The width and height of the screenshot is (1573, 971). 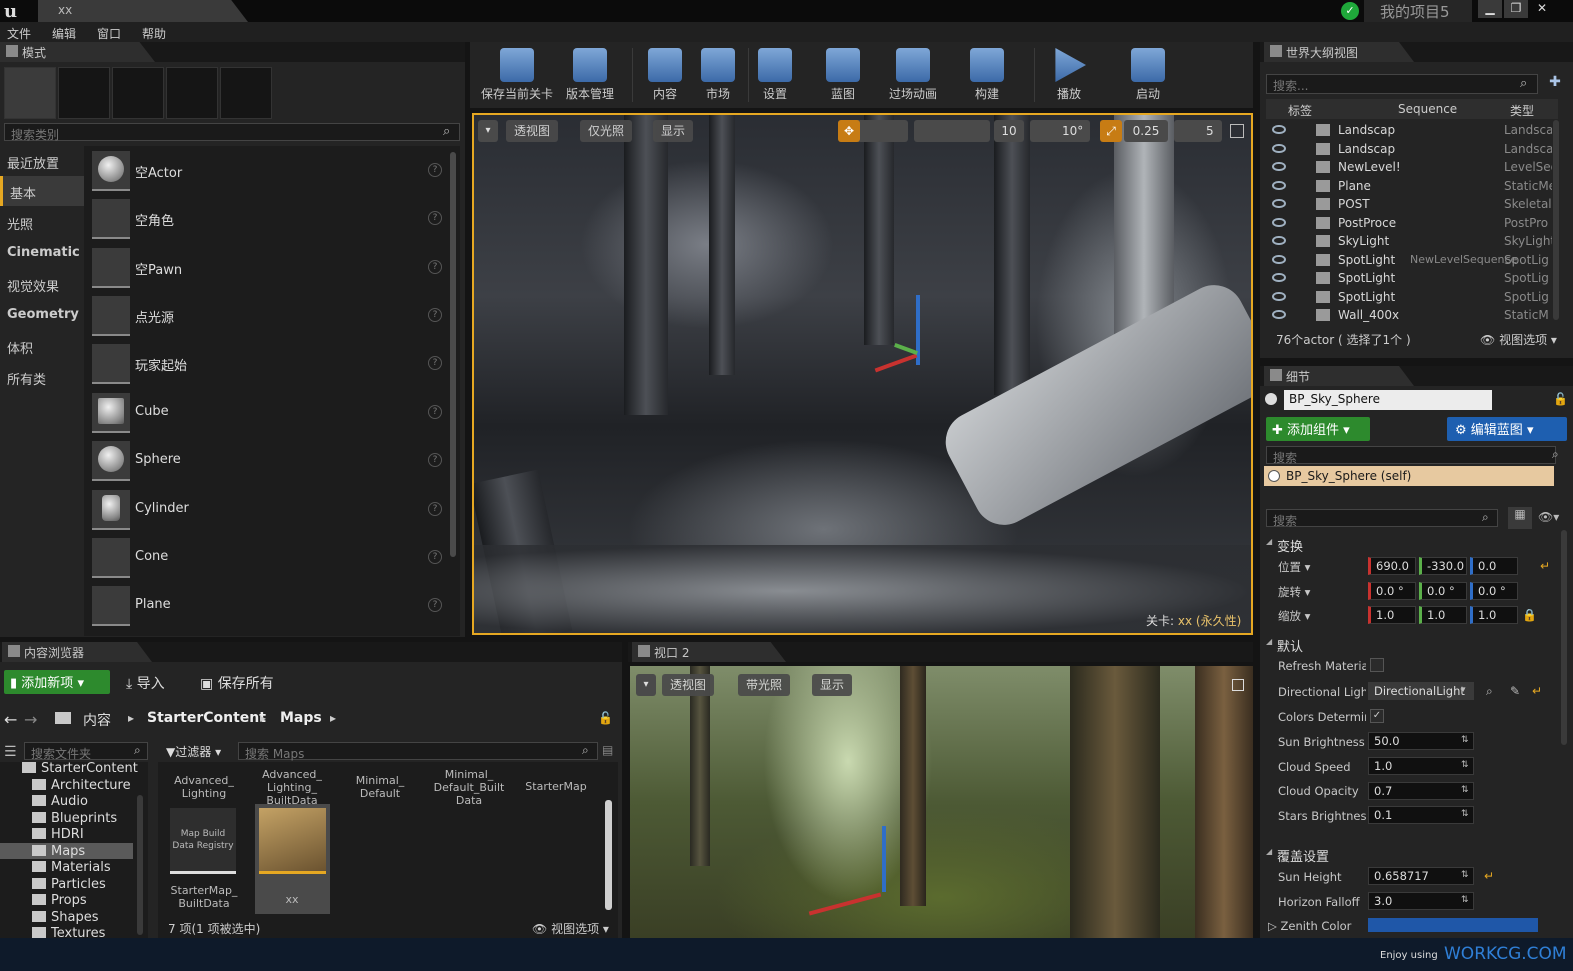 I want to click on show-button: 显示, so click(x=673, y=131).